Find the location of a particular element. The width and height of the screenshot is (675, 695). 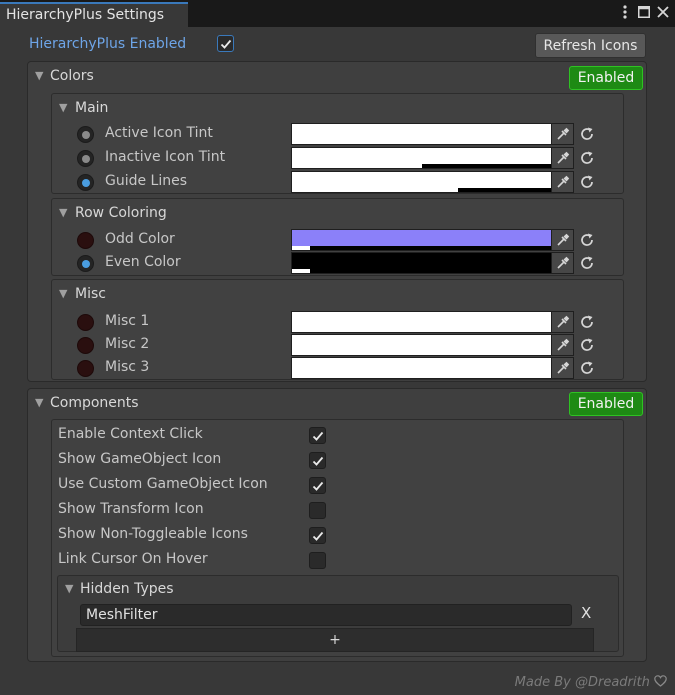

misc-2-colorfield is located at coordinates (421, 345).